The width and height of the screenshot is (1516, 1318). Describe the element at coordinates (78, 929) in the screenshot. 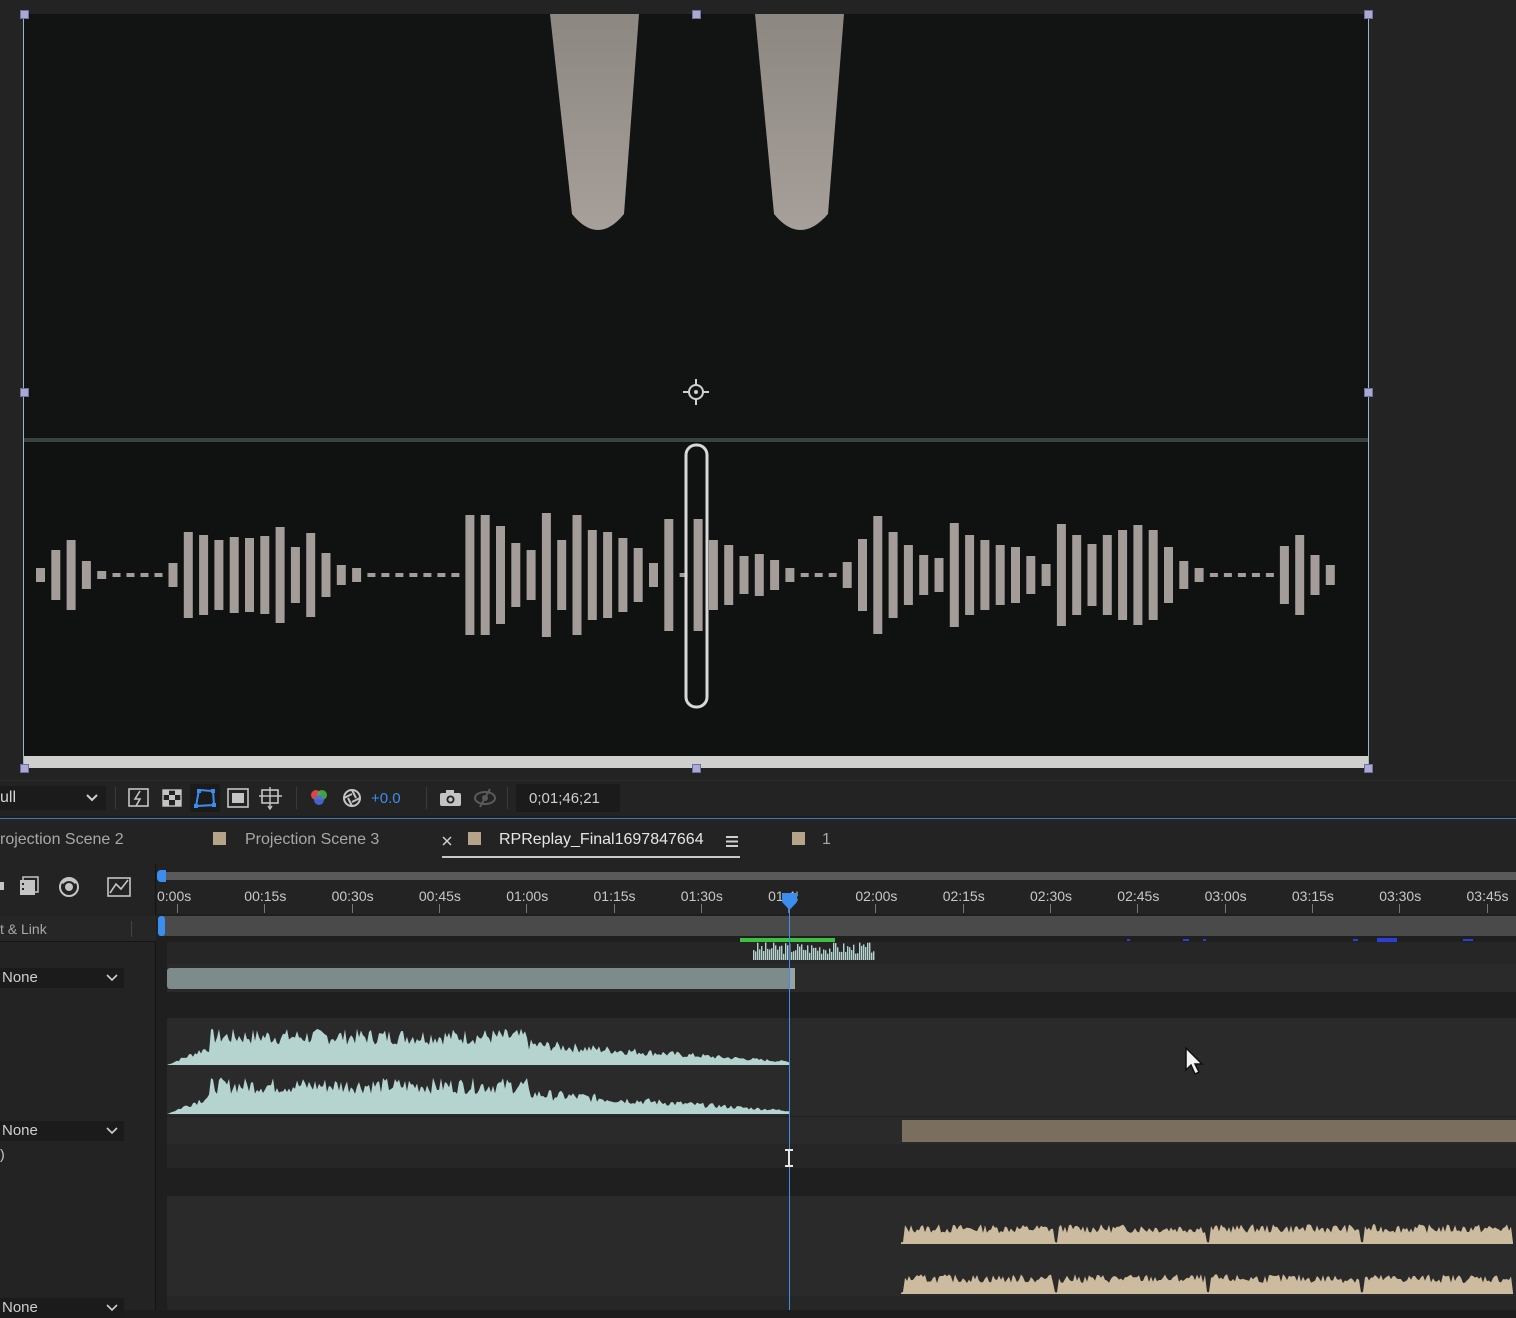

I see `column-header-row: t & Link` at that location.